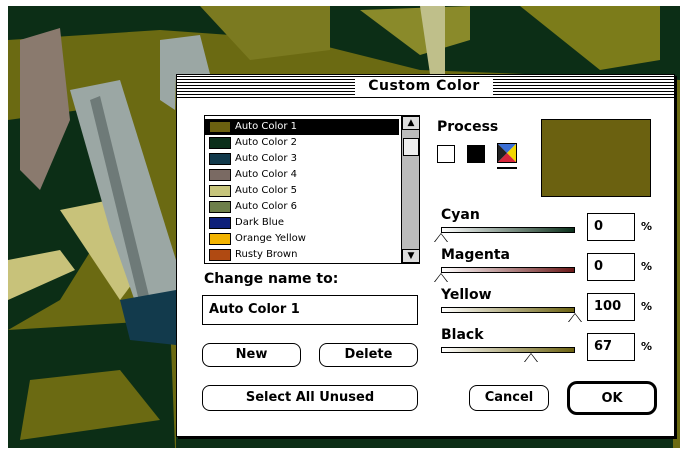  I want to click on yellow-value-field: 100, so click(611, 307).